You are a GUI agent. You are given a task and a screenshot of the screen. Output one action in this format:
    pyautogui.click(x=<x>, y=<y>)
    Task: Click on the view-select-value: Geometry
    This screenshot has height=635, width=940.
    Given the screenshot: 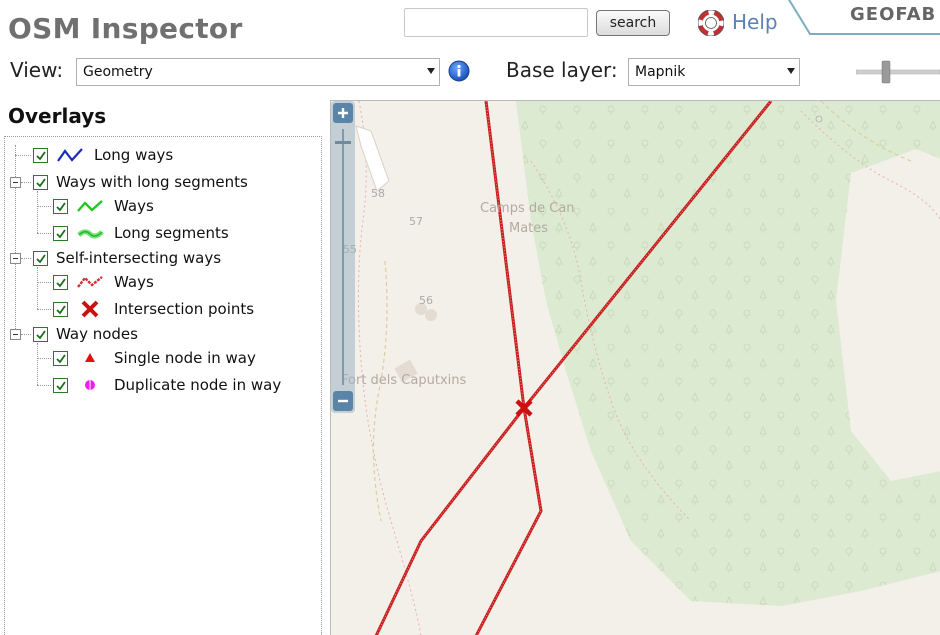 What is the action you would take?
    pyautogui.click(x=118, y=72)
    